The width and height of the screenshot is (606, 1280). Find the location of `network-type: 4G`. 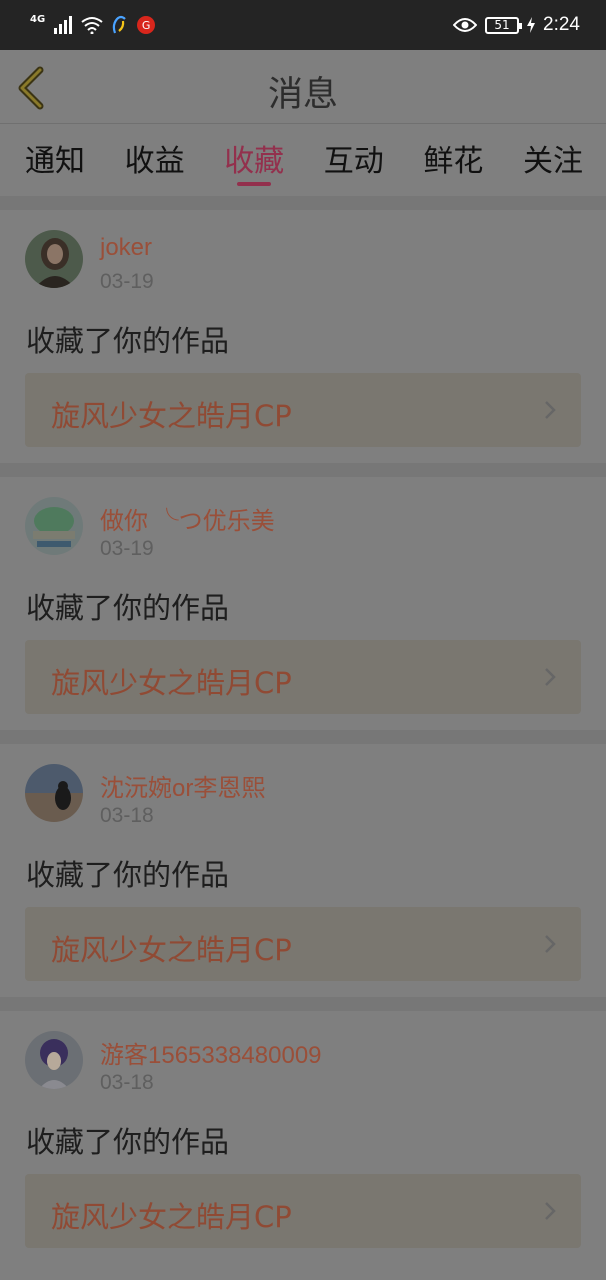

network-type: 4G is located at coordinates (38, 19).